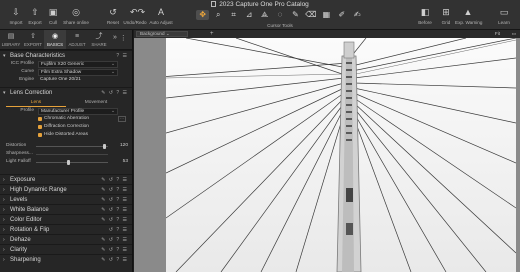  I want to click on diffraction-correction-checkbox: Diffraction Correction, so click(66, 127).